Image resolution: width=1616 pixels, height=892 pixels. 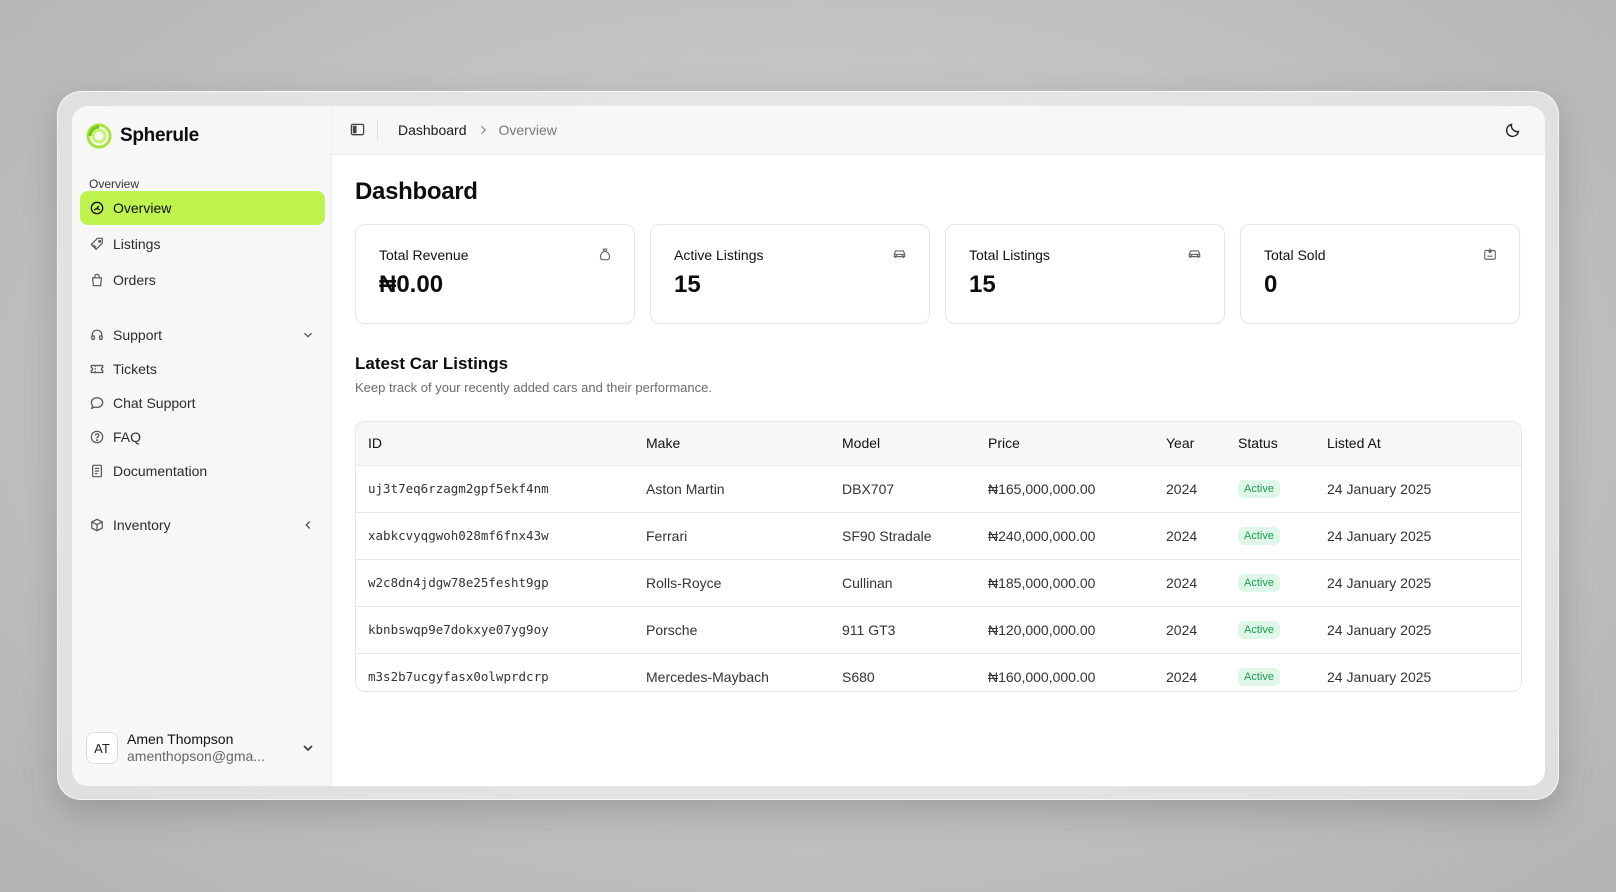 I want to click on sidebar-item-documentation: Documentation, so click(x=202, y=471).